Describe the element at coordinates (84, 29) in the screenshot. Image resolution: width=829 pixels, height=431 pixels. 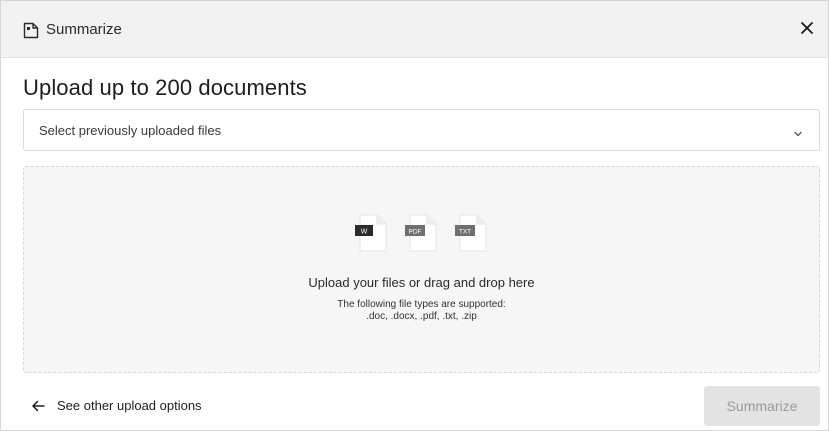
I see `dialog-title: Summarize` at that location.